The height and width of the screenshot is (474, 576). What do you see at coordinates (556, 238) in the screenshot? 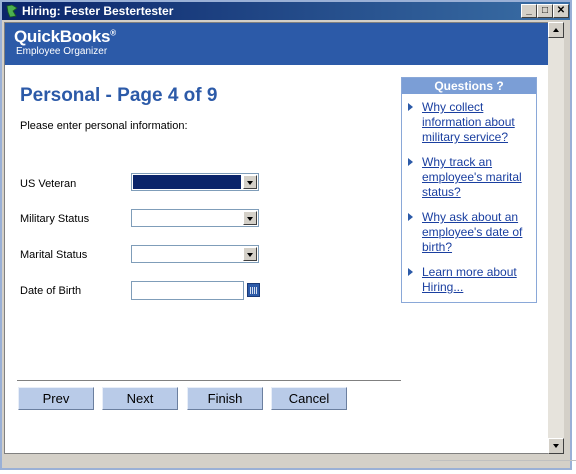
I see `vertical-scrollbar` at bounding box center [556, 238].